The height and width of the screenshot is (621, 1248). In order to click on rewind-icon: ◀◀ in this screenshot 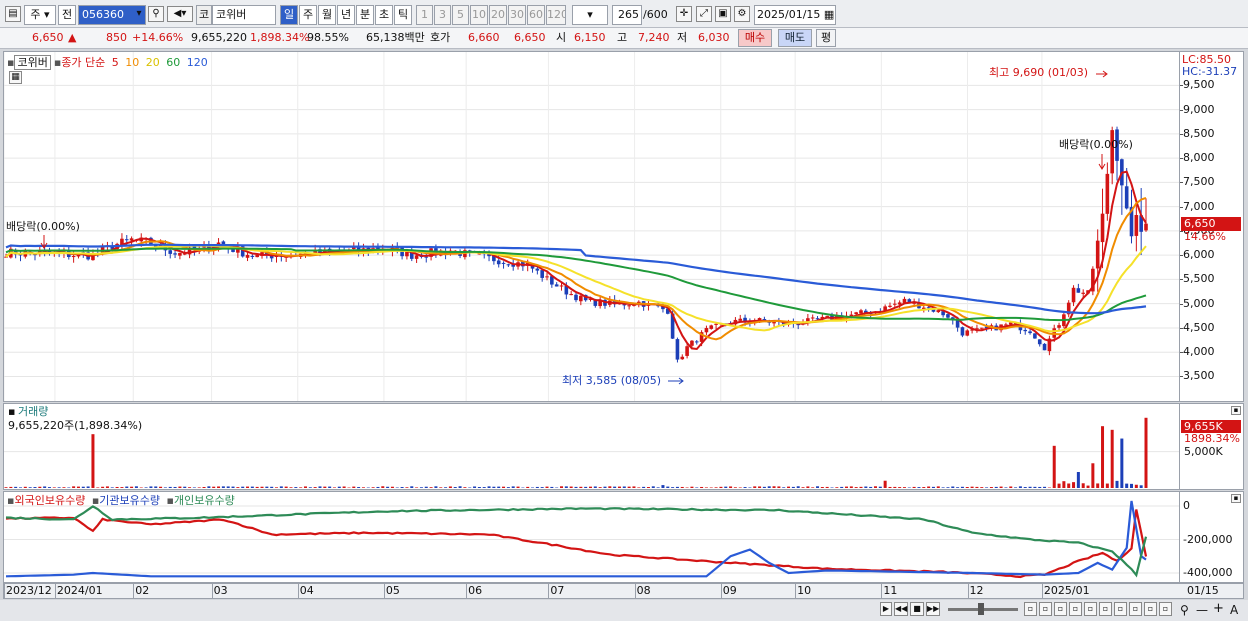, I will do `click(901, 609)`.